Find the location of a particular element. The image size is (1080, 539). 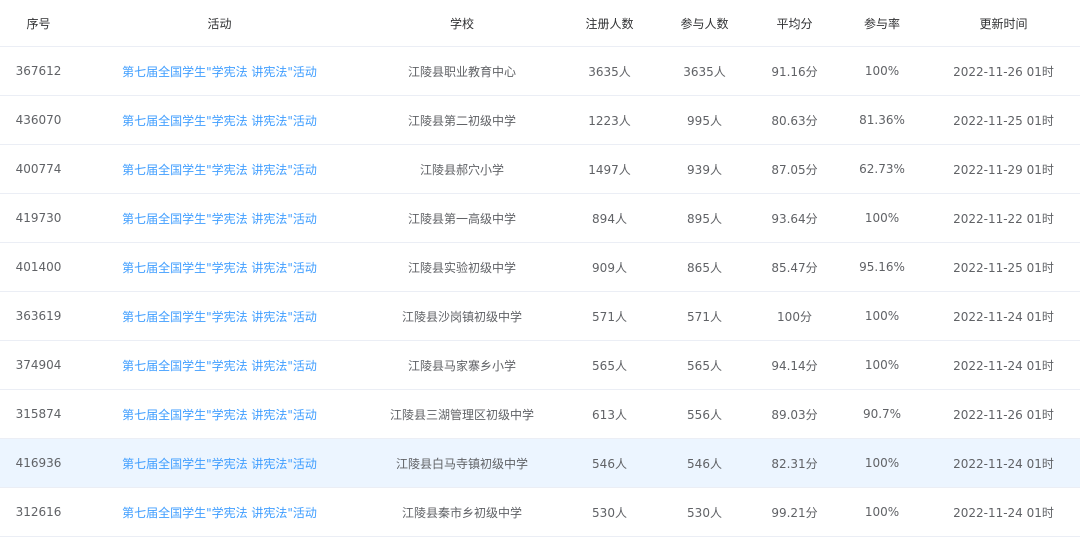

cell-school-cell: 江陵县沙岗镇初级中学 is located at coordinates (462, 316).